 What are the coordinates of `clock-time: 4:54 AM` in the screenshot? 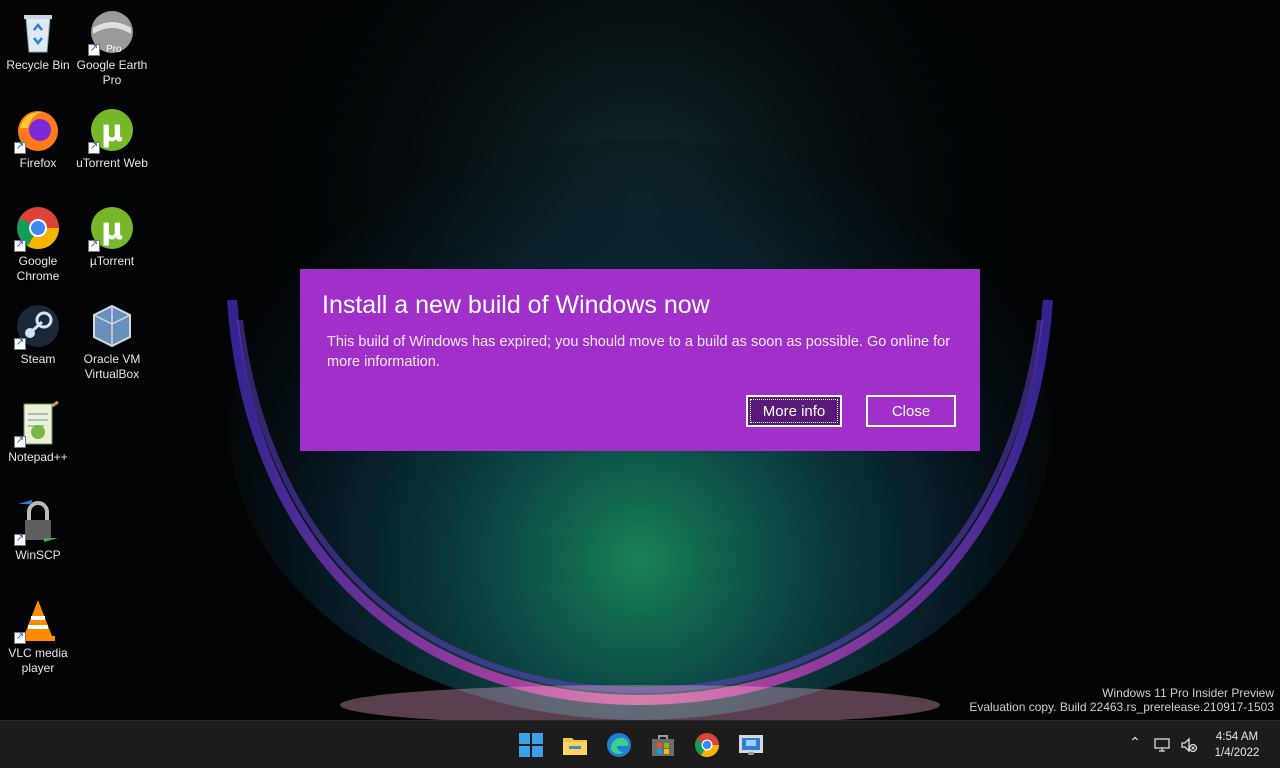 It's located at (1237, 737).